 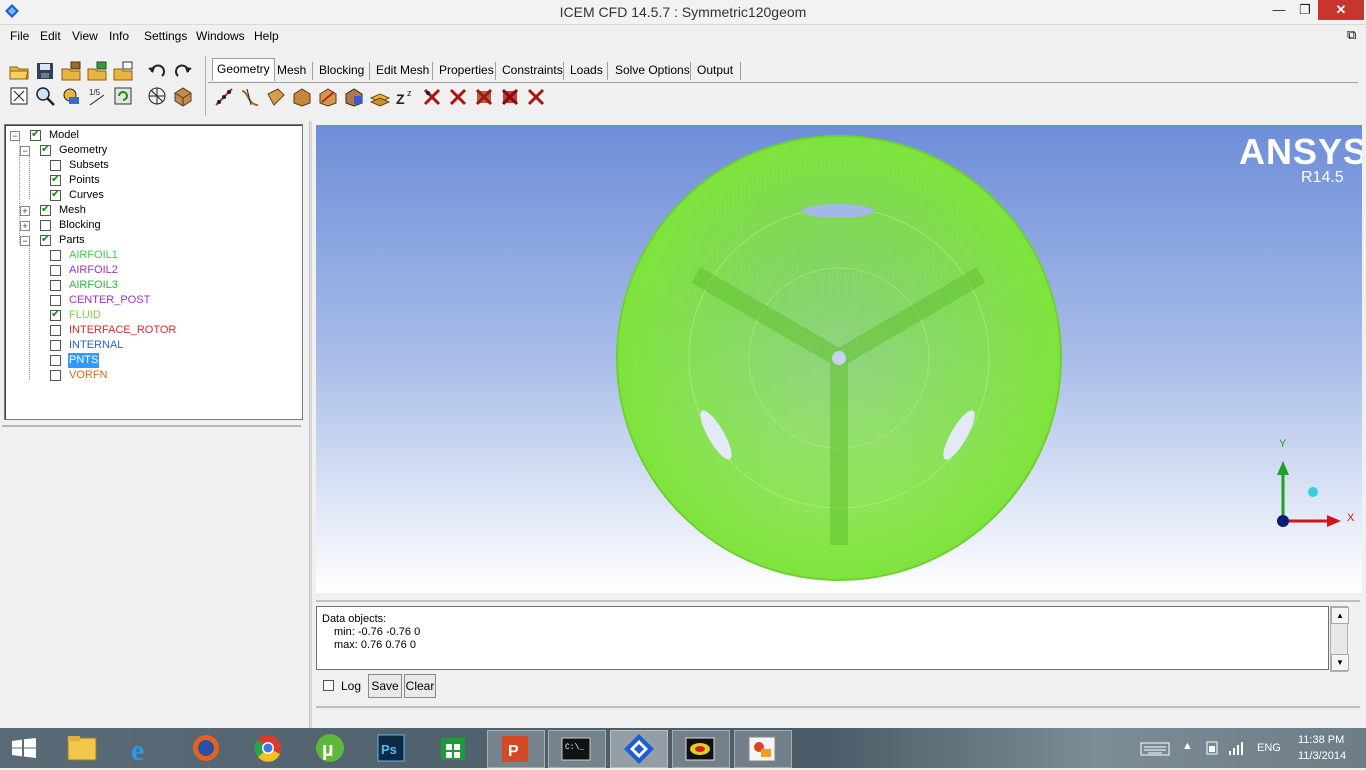 What do you see at coordinates (1322, 756) in the screenshot?
I see `clock-date: 11/3/2014` at bounding box center [1322, 756].